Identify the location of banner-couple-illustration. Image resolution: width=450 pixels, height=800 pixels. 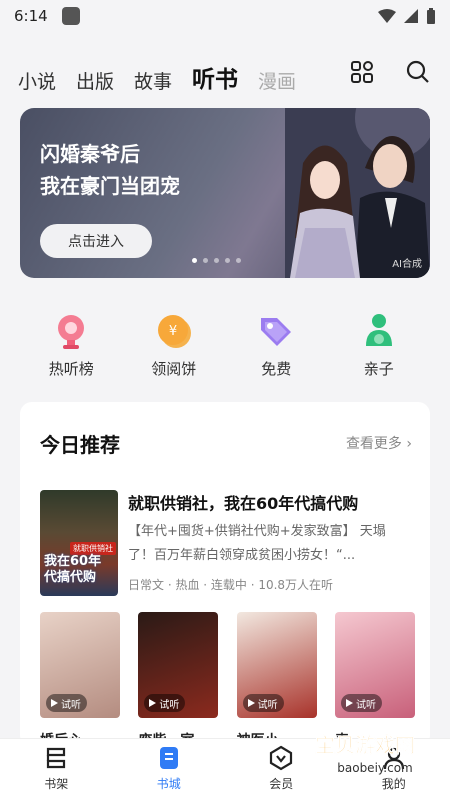
(357, 193).